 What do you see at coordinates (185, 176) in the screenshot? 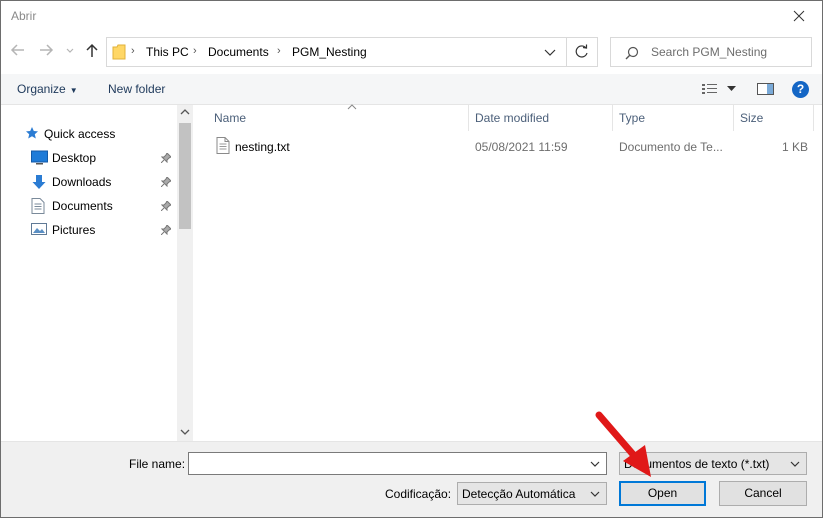
I see `scrollbar-thumb` at bounding box center [185, 176].